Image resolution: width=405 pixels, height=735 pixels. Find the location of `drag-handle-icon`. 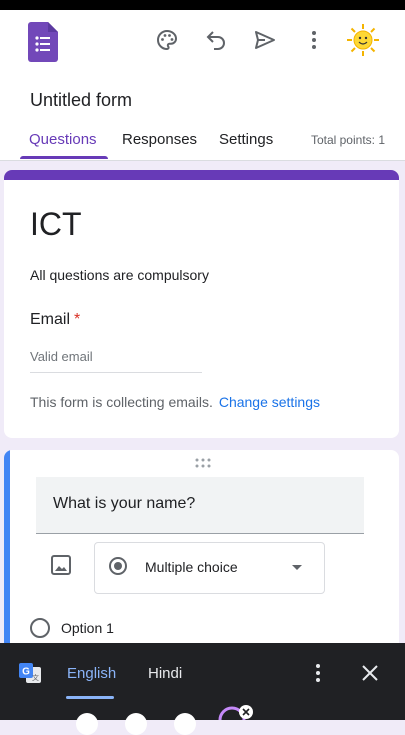

drag-handle-icon is located at coordinates (203, 463).